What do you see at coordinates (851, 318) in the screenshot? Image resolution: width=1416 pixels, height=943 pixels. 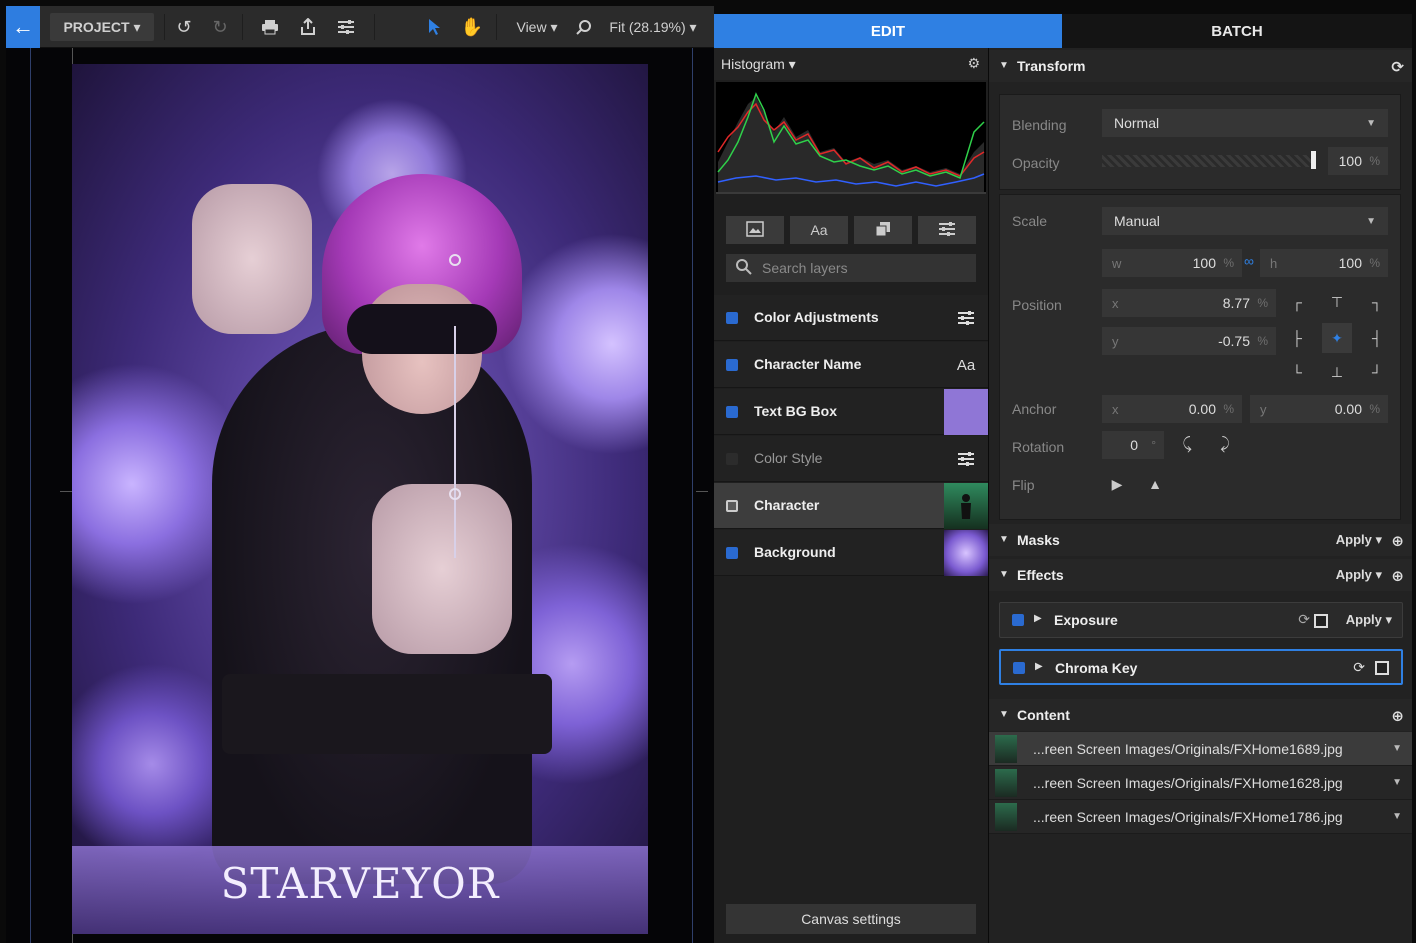 I see `layer-row-color-adjustments: Color Adjustments` at bounding box center [851, 318].